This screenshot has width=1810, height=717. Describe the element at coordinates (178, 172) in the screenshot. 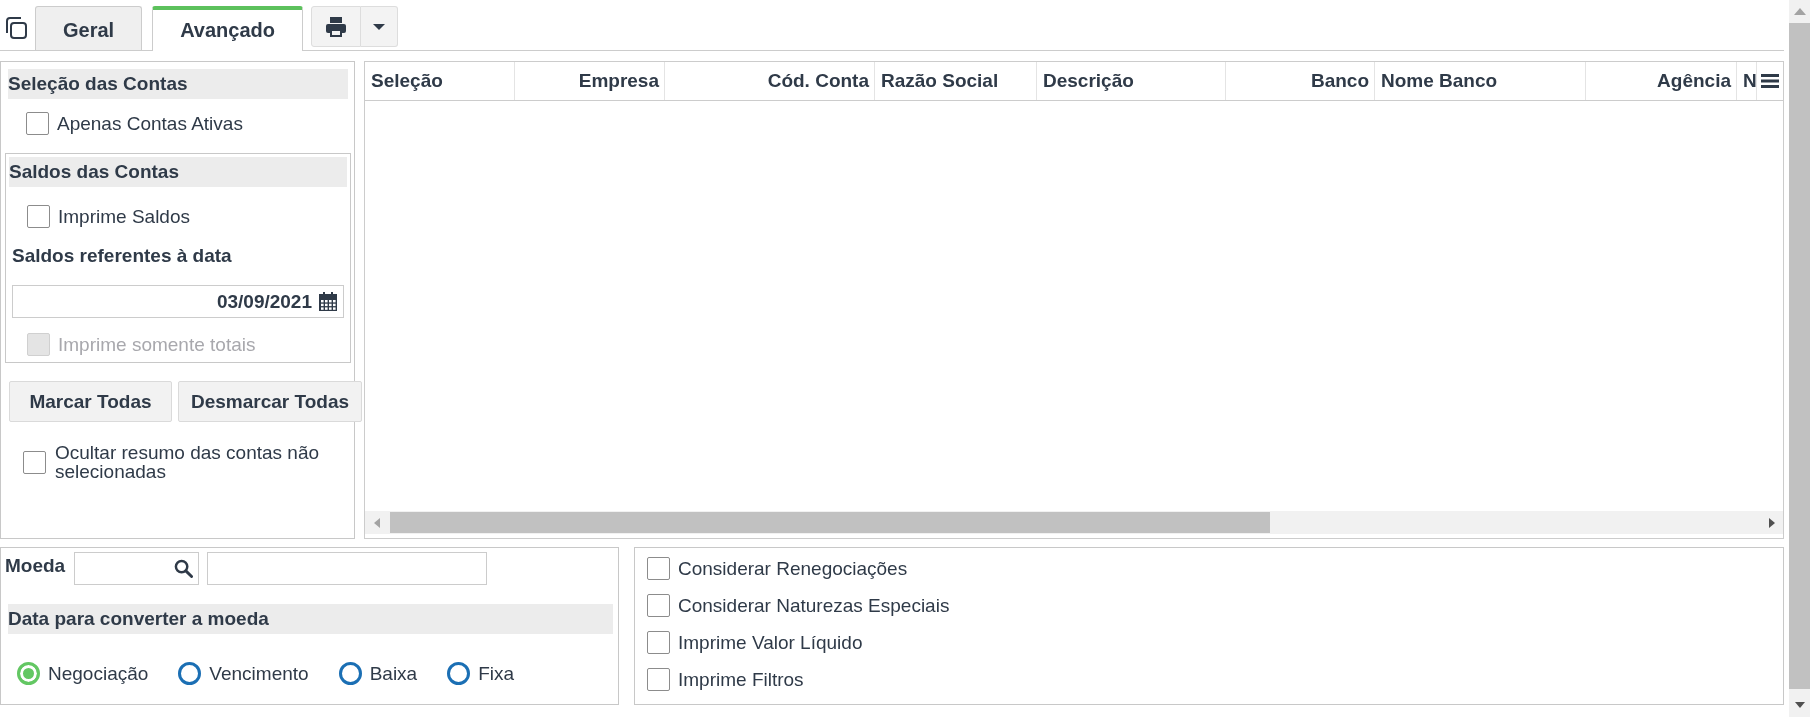

I see `section-header: Saldos das Contas` at that location.